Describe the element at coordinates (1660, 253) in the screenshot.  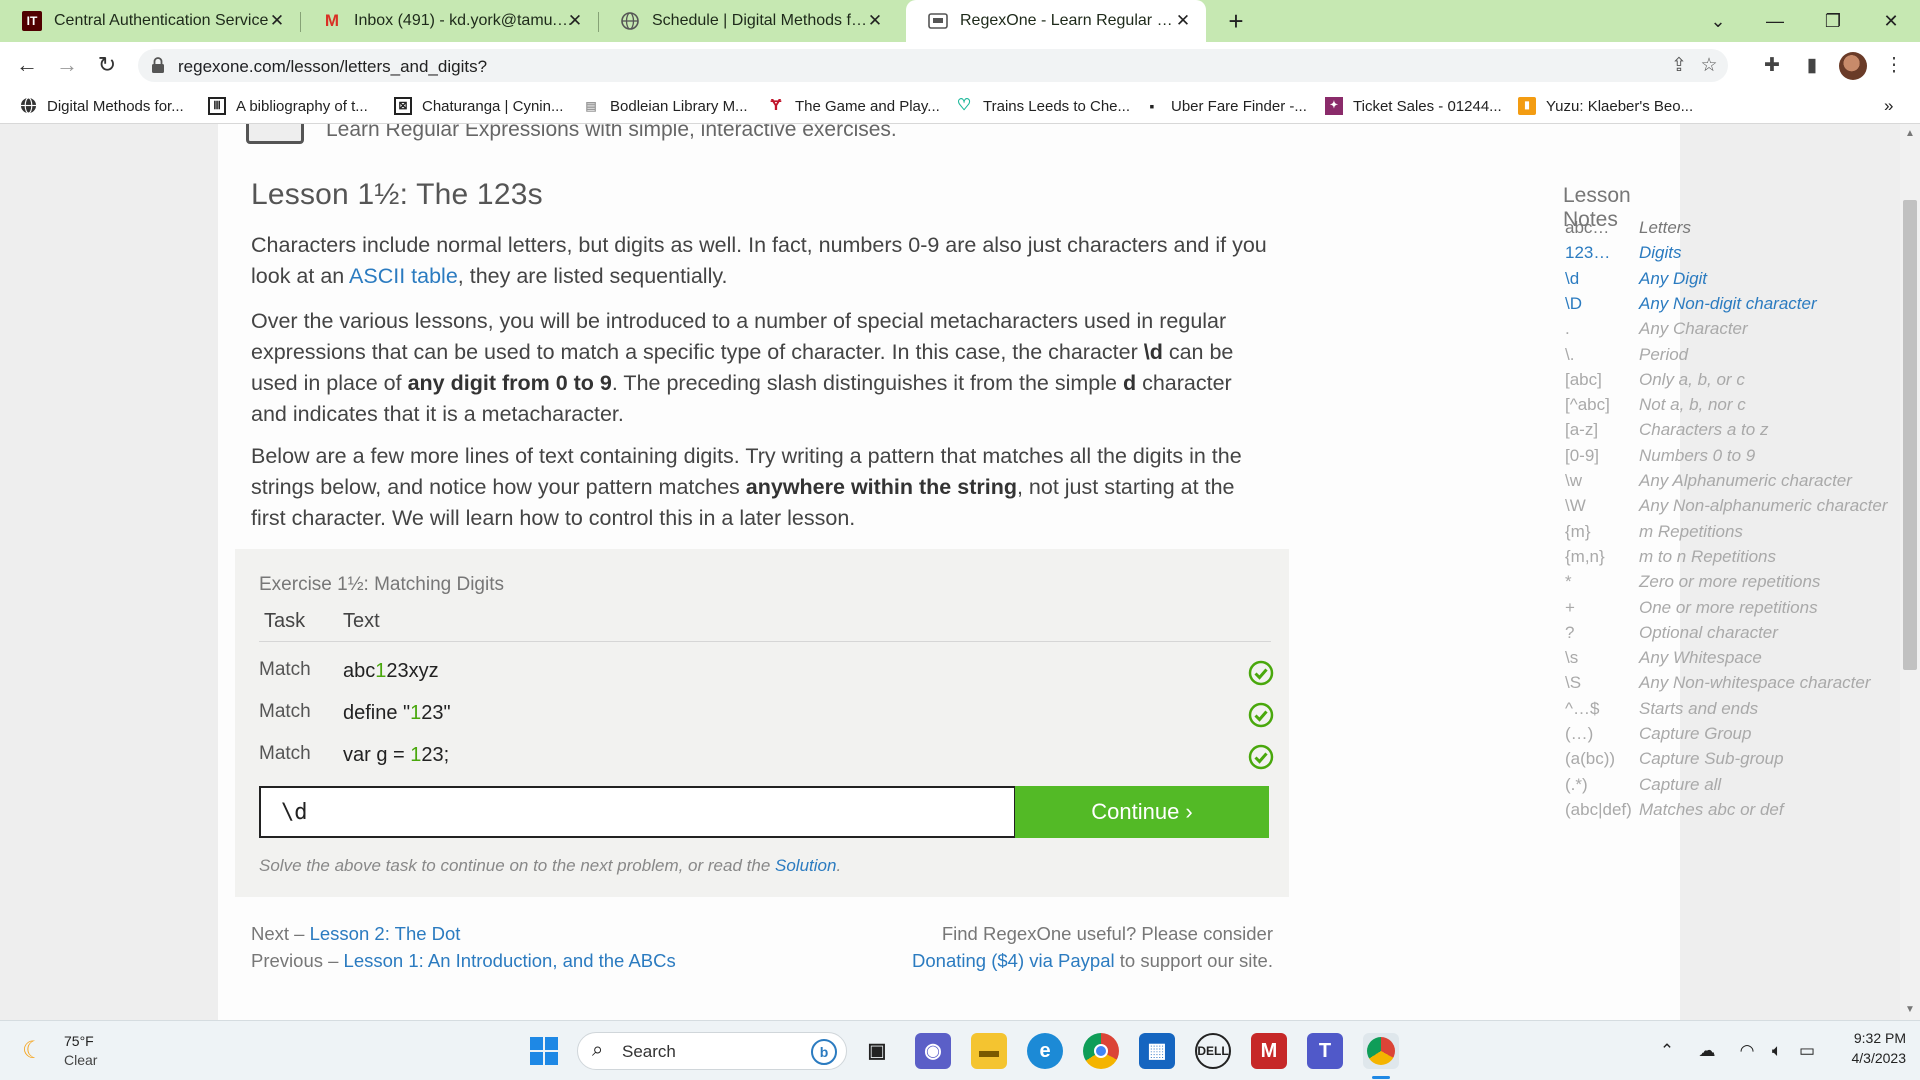
I see `note-description: Digits` at that location.